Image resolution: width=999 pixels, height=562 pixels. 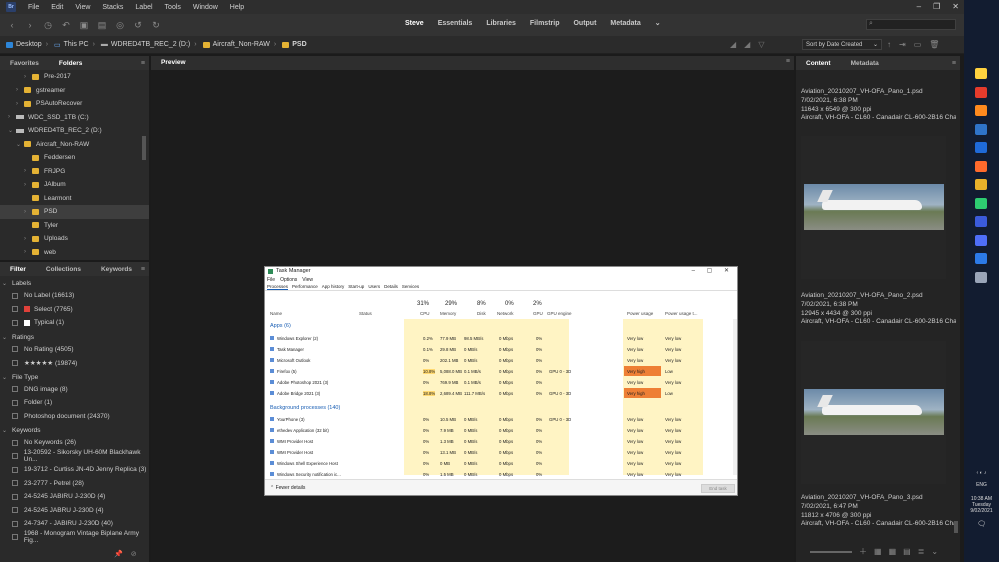 What do you see at coordinates (878, 551) in the screenshot?
I see `grid-lock-icon: ▦` at bounding box center [878, 551].